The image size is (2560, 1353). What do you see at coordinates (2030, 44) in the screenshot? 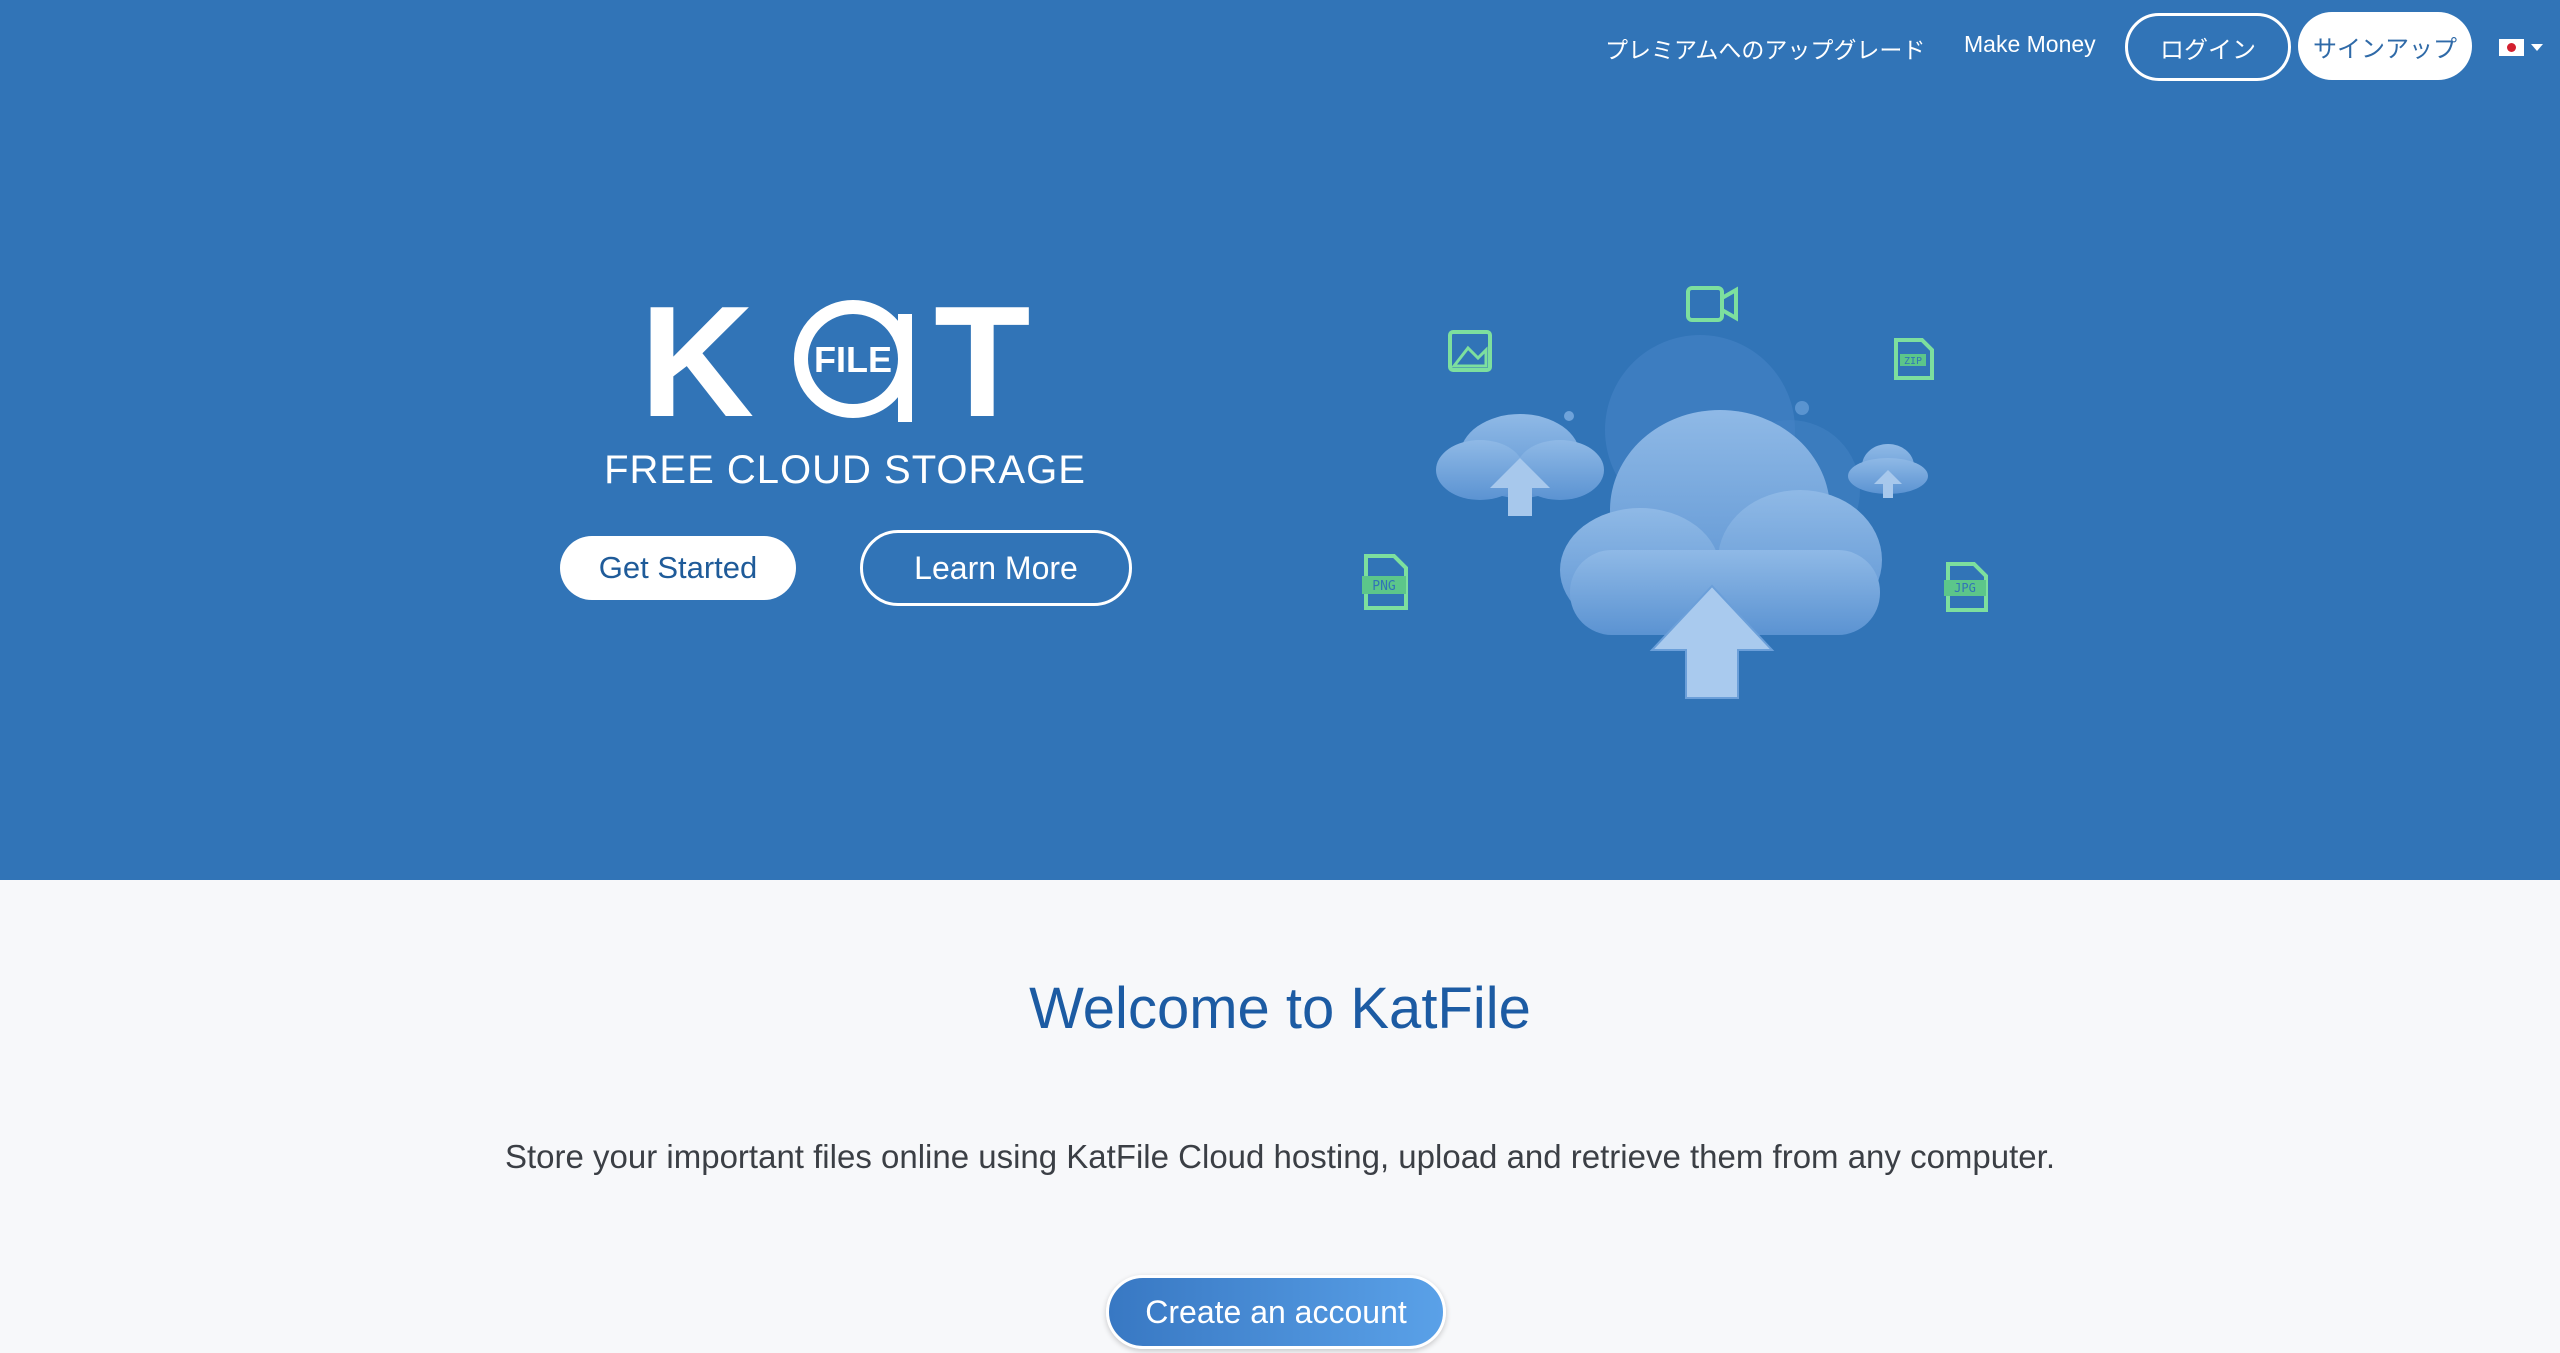
I see `make-money-link: Make Money` at bounding box center [2030, 44].